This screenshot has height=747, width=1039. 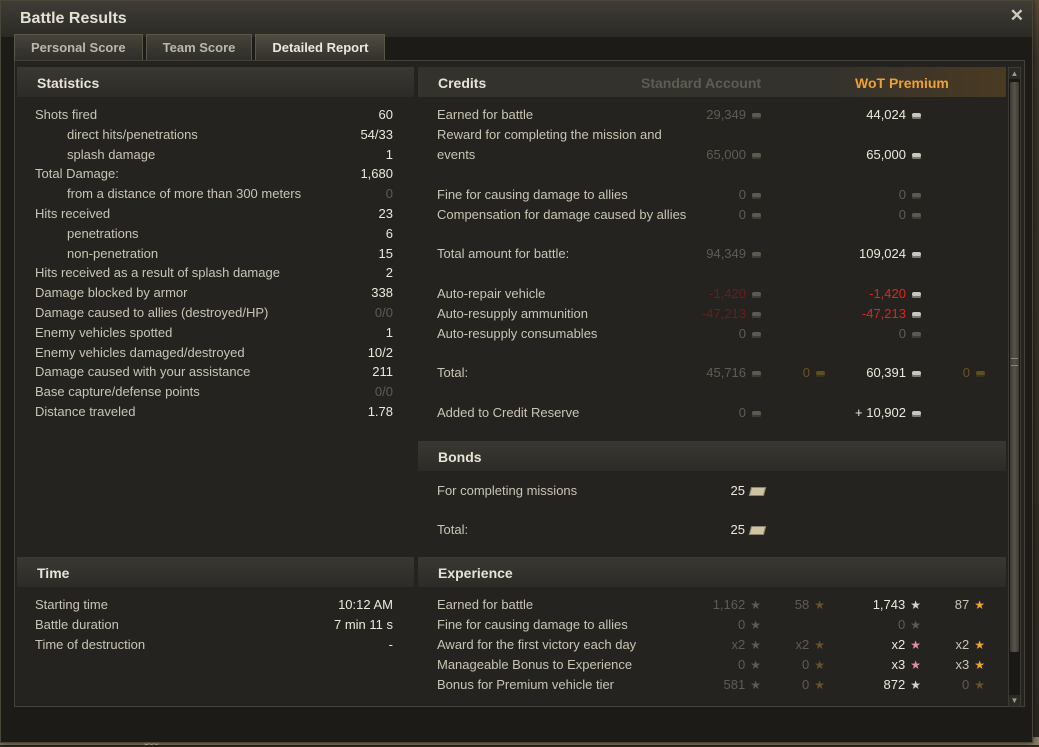 What do you see at coordinates (513, 313) in the screenshot?
I see `row-label: Auto-resupply ammunition` at bounding box center [513, 313].